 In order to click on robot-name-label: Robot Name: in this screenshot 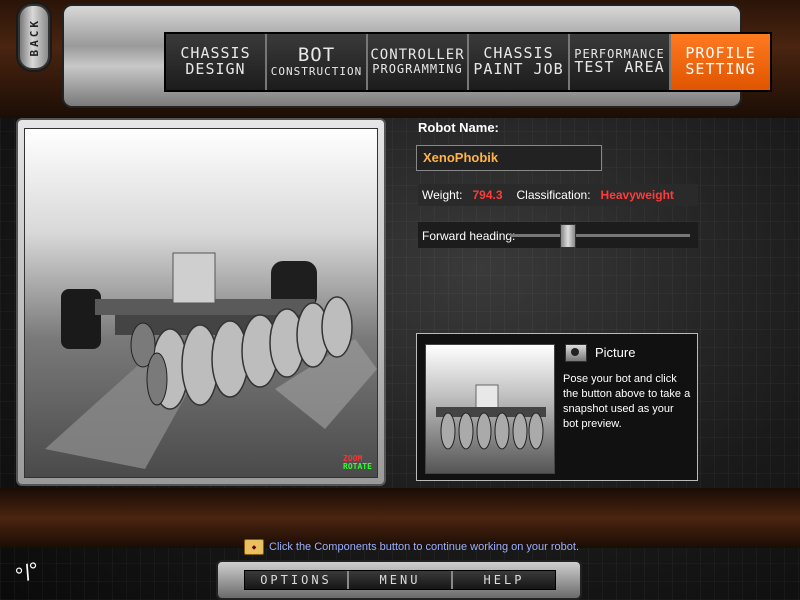, I will do `click(458, 127)`.